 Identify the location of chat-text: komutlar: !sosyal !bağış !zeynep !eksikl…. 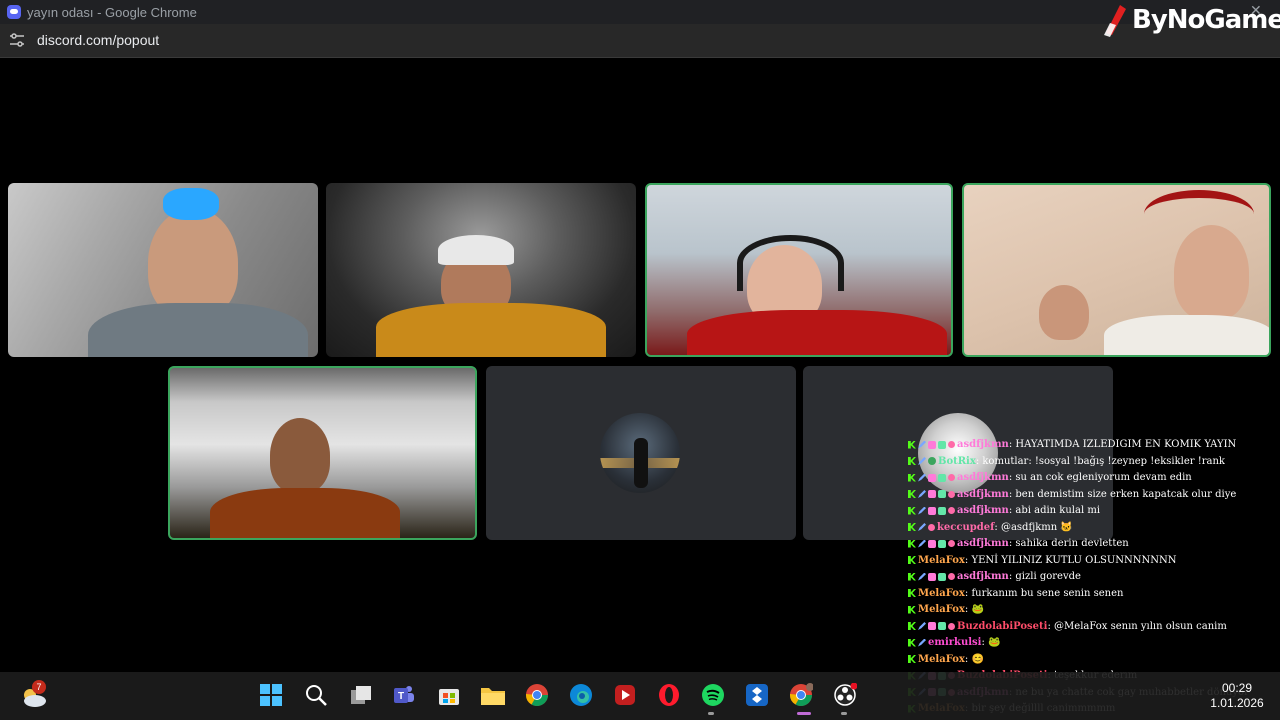
(1103, 461).